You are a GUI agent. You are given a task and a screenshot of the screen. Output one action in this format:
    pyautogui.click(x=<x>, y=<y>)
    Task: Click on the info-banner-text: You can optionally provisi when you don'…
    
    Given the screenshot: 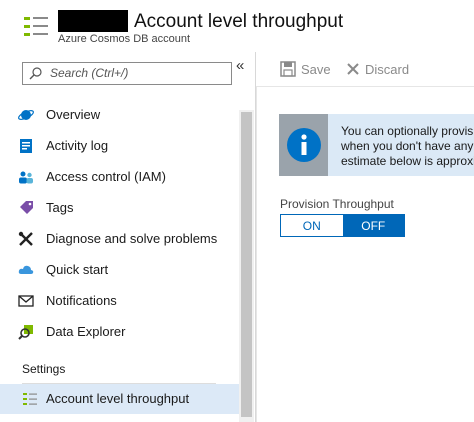 What is the action you would take?
    pyautogui.click(x=407, y=146)
    